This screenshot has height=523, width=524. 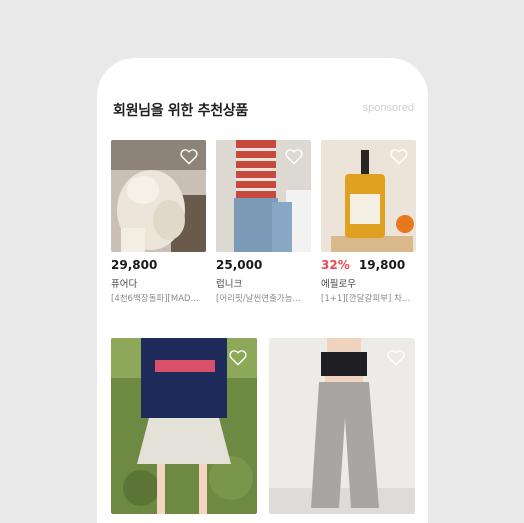 What do you see at coordinates (229, 284) in the screenshot?
I see `product-brand: 럽니크` at bounding box center [229, 284].